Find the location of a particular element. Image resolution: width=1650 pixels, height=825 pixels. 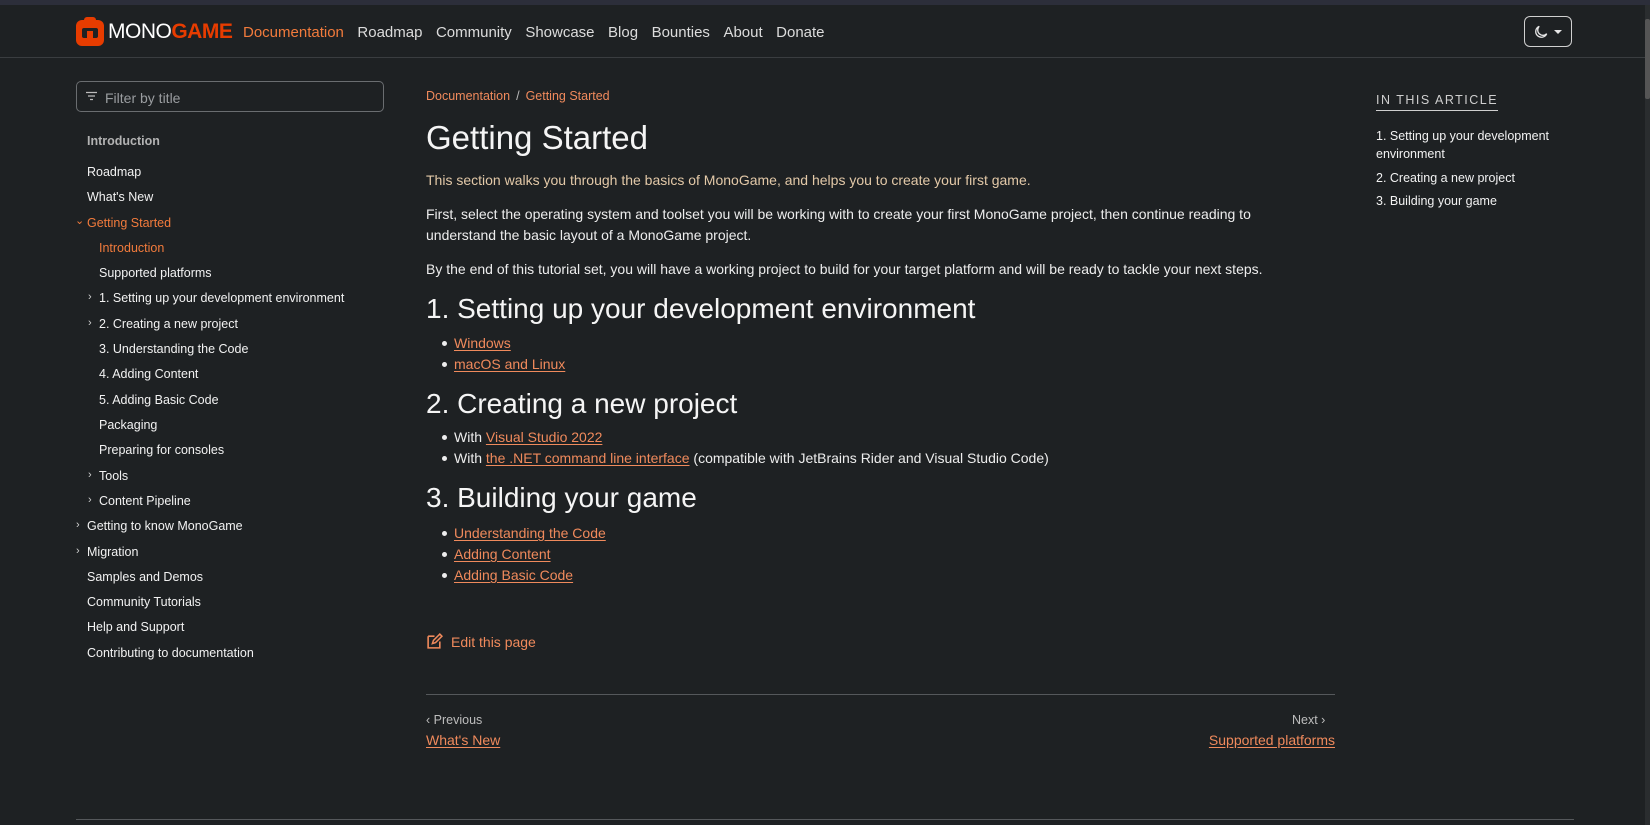

toc-item-introduction: Introduction is located at coordinates (131, 248).